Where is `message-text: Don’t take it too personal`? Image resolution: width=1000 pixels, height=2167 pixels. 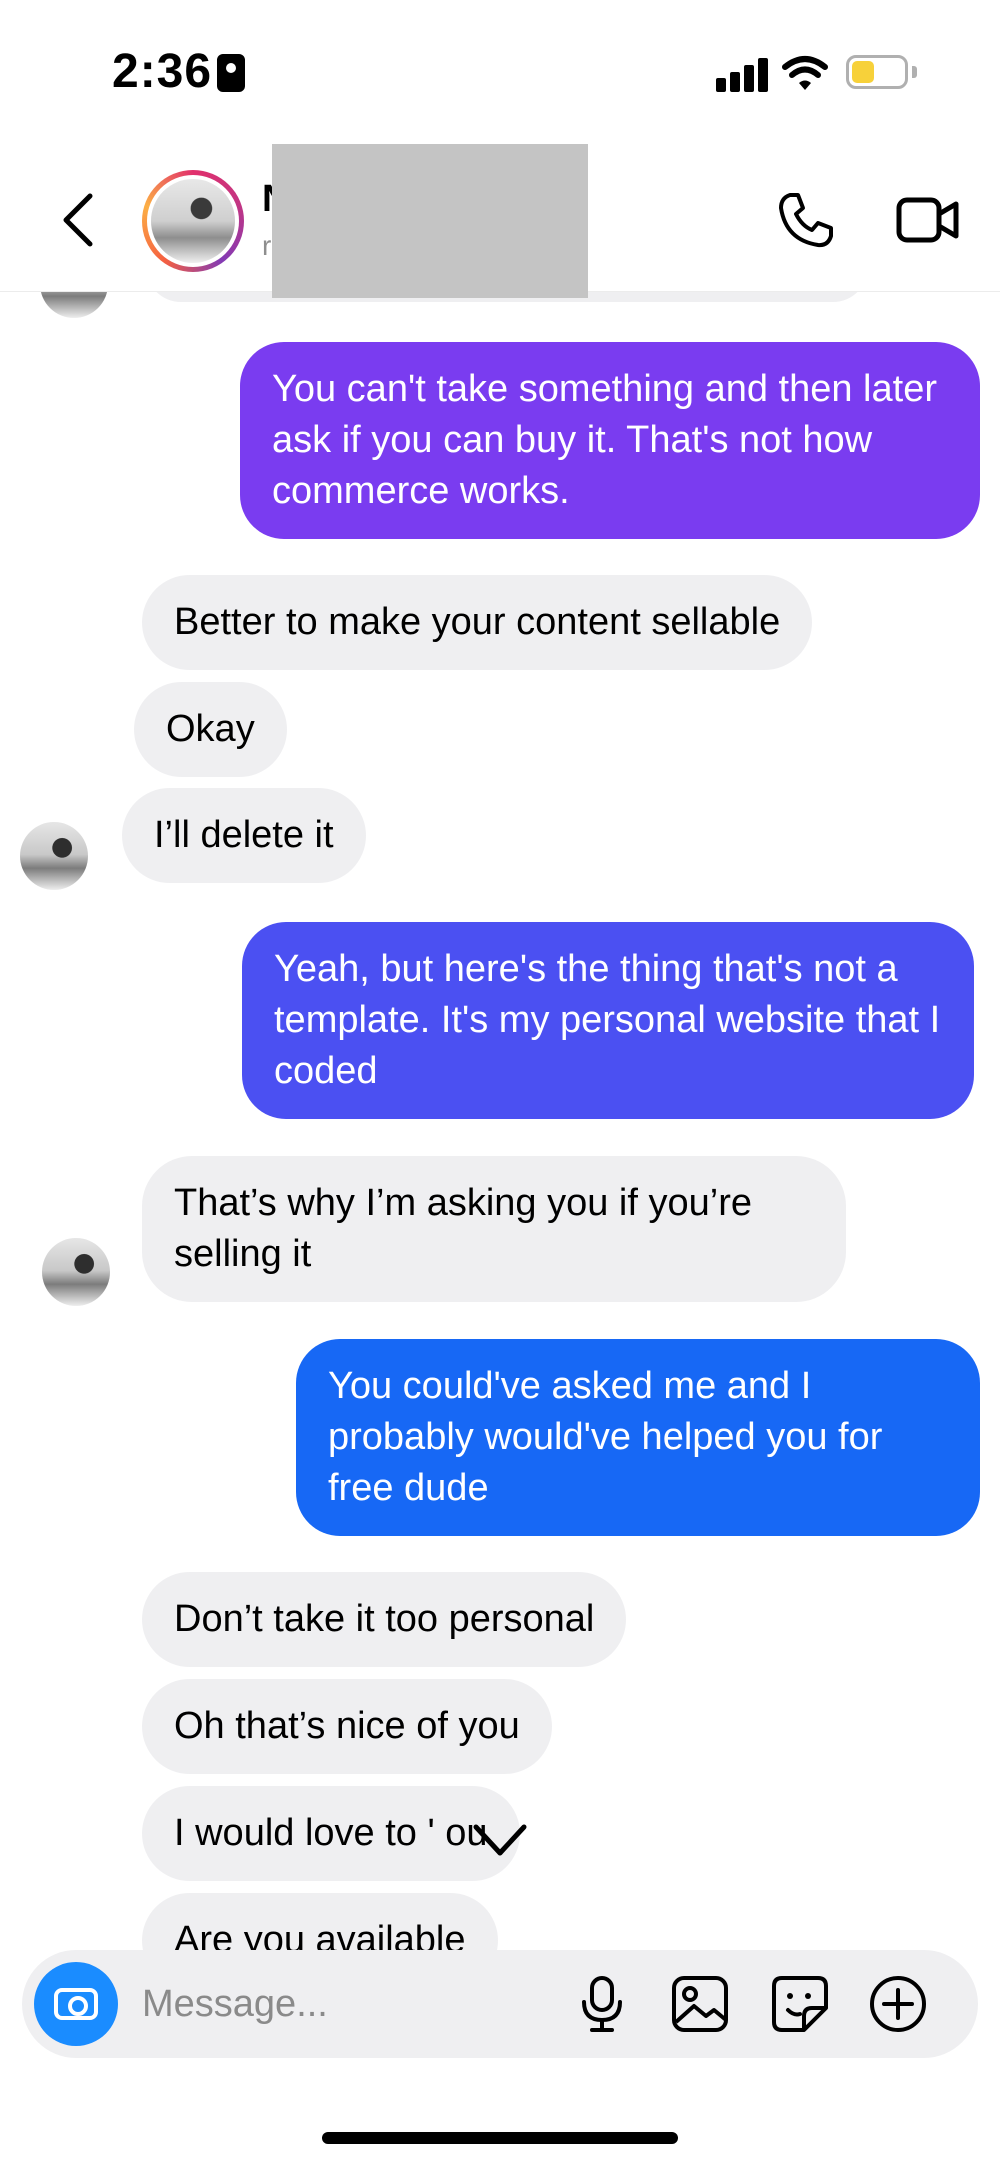 message-text: Don’t take it too personal is located at coordinates (384, 1619).